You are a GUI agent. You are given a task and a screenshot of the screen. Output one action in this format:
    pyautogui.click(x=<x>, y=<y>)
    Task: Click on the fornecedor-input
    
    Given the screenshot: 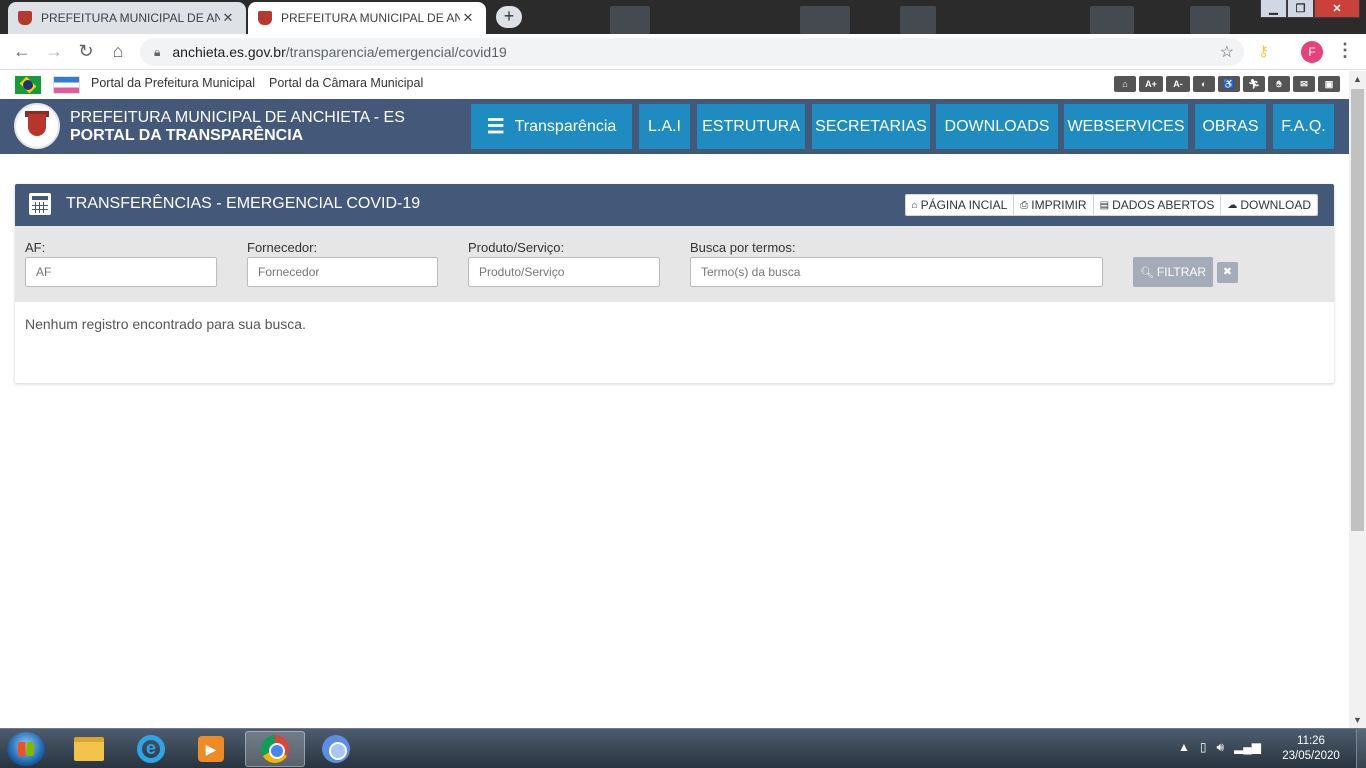 What is the action you would take?
    pyautogui.click(x=342, y=272)
    